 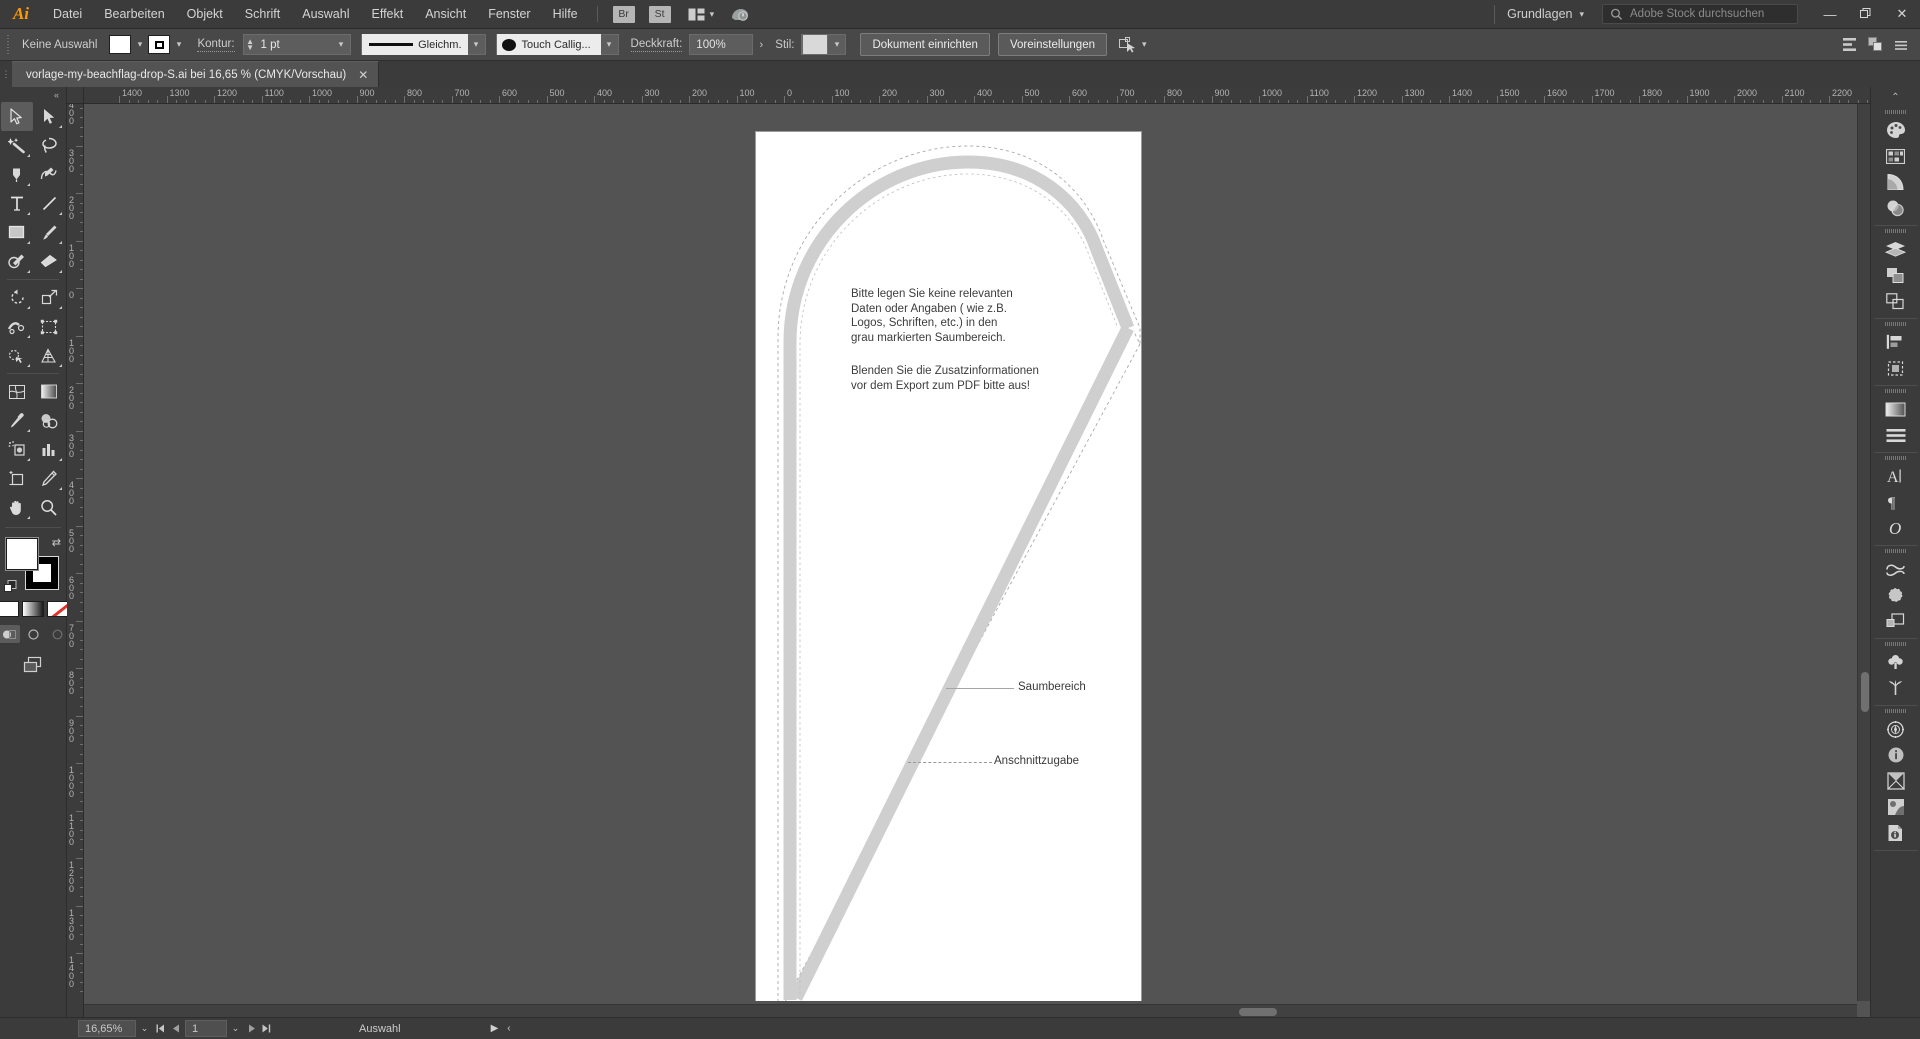 What do you see at coordinates (17, 116) in the screenshot?
I see `selection-tool` at bounding box center [17, 116].